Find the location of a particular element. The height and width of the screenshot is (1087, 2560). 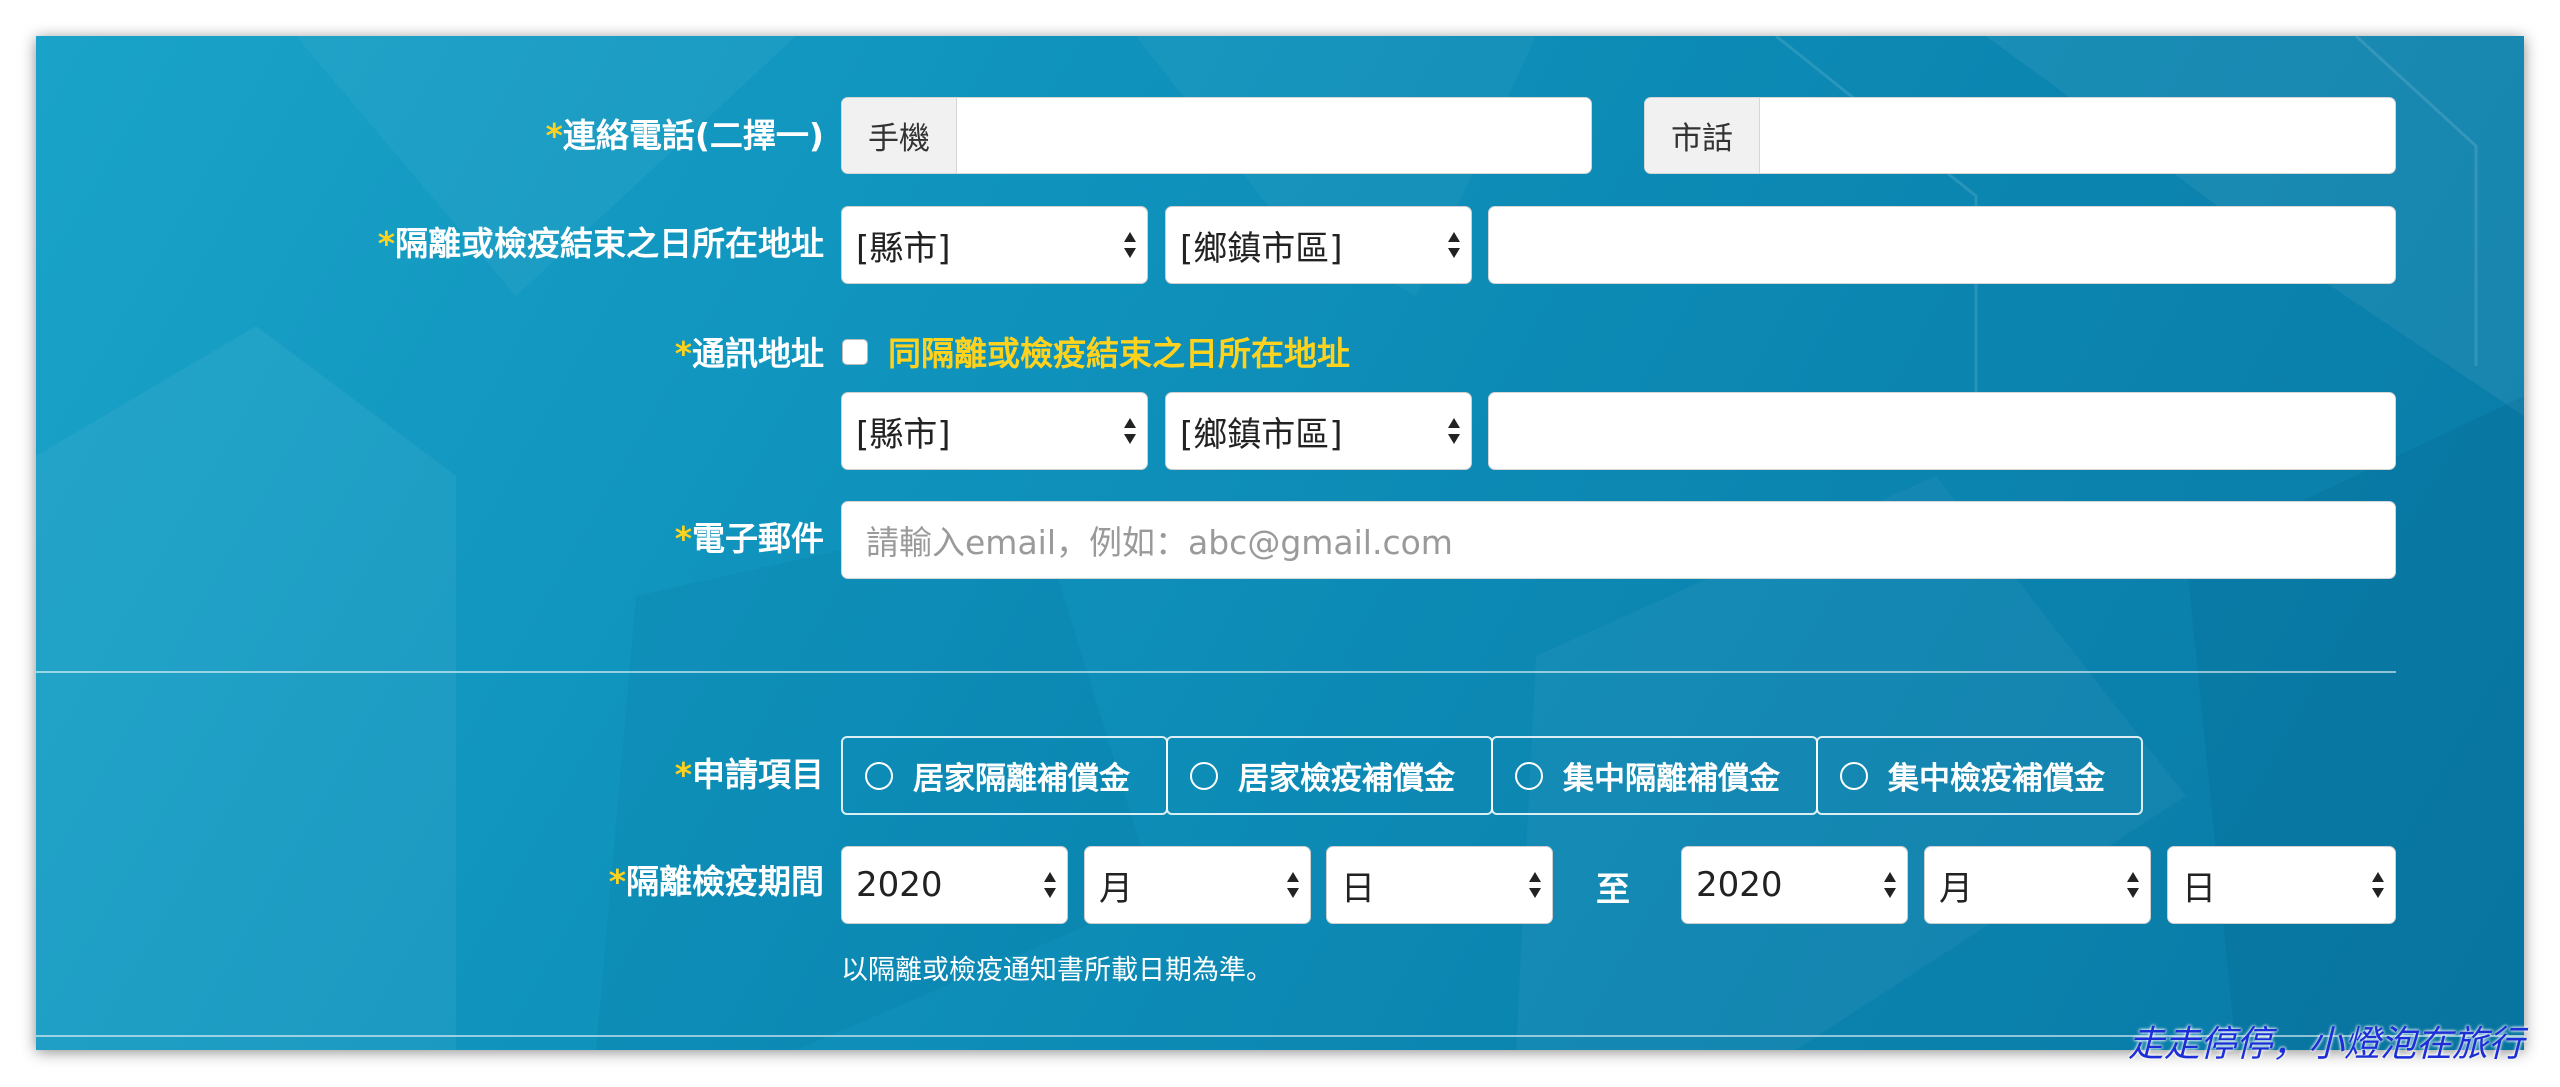

quarantine-district-select: [鄉鎮市區] is located at coordinates (1318, 245).